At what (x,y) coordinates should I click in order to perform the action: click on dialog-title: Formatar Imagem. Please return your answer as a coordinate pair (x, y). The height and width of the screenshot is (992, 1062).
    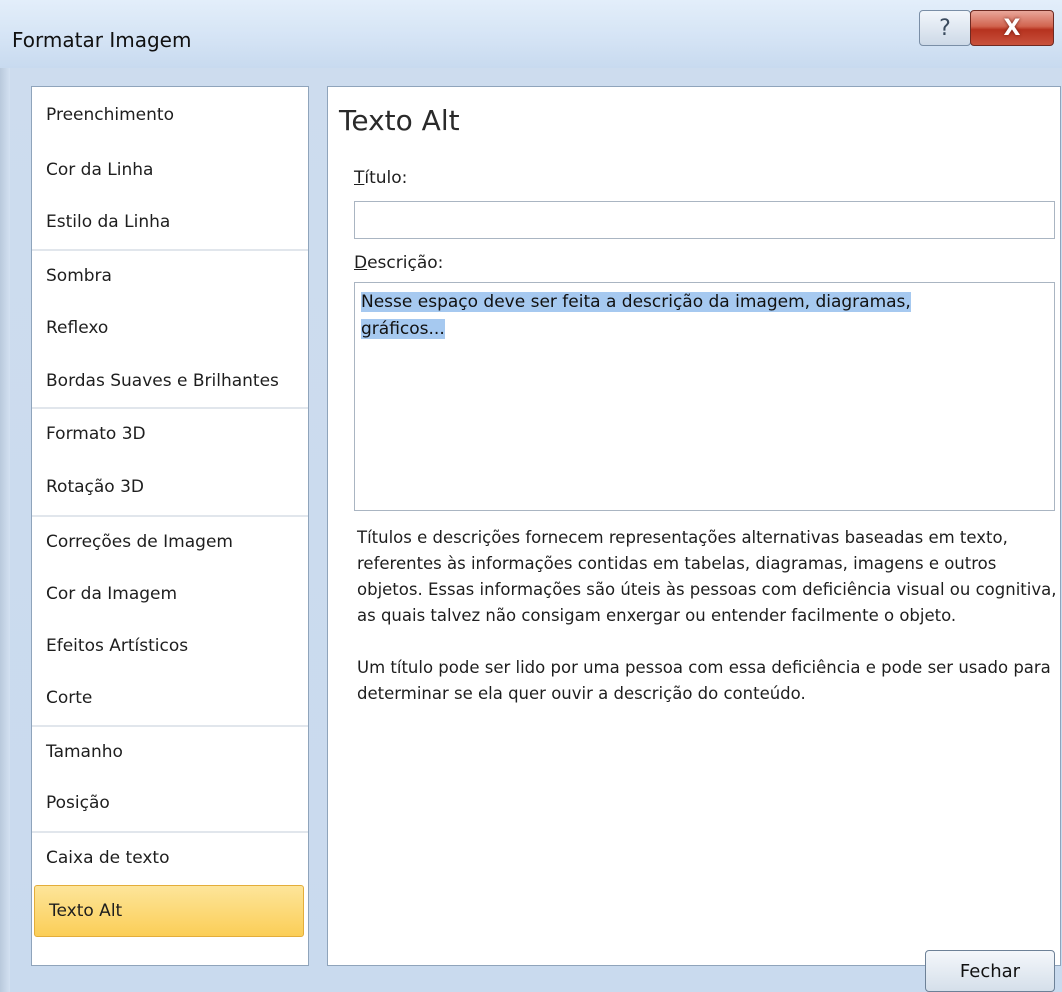
    Looking at the image, I should click on (102, 40).